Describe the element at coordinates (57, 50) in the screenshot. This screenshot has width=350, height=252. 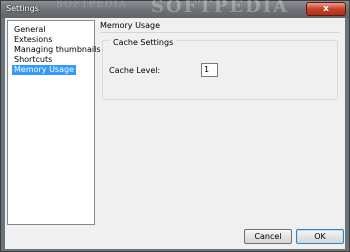
I see `tree-item-managing-thumbnails: Managing thumbnails` at that location.